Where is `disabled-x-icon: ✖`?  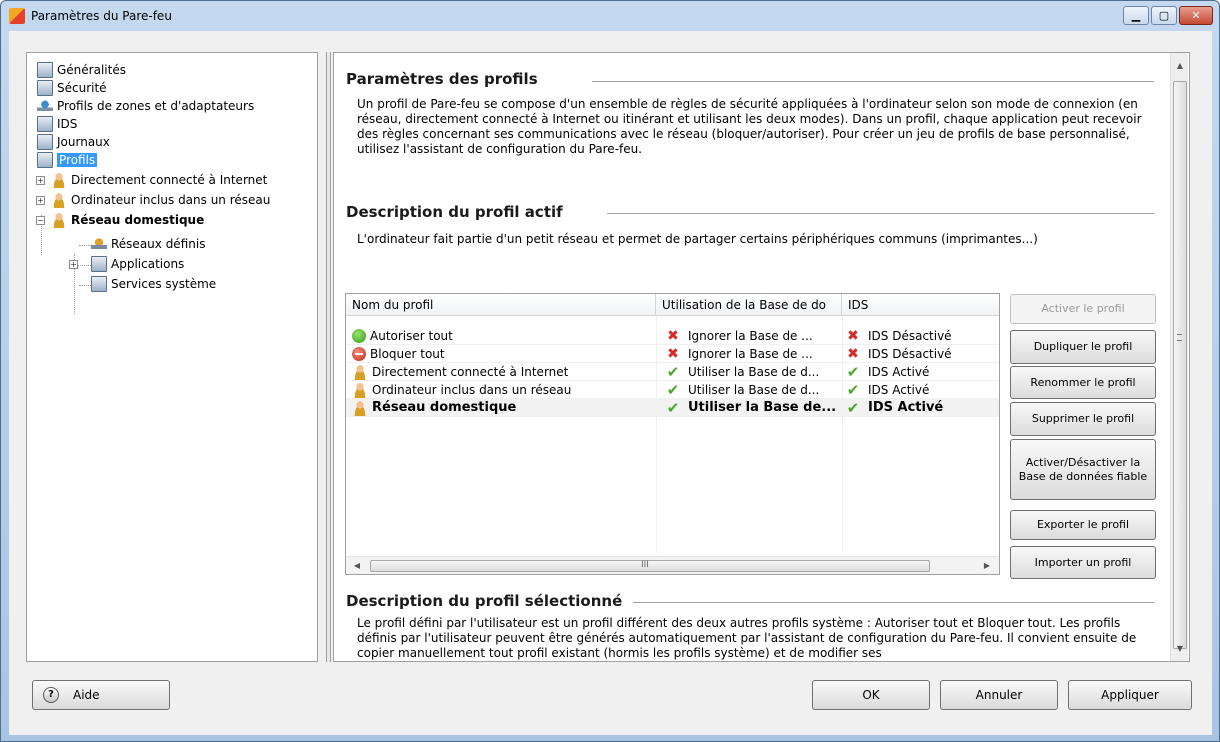 disabled-x-icon: ✖ is located at coordinates (853, 336).